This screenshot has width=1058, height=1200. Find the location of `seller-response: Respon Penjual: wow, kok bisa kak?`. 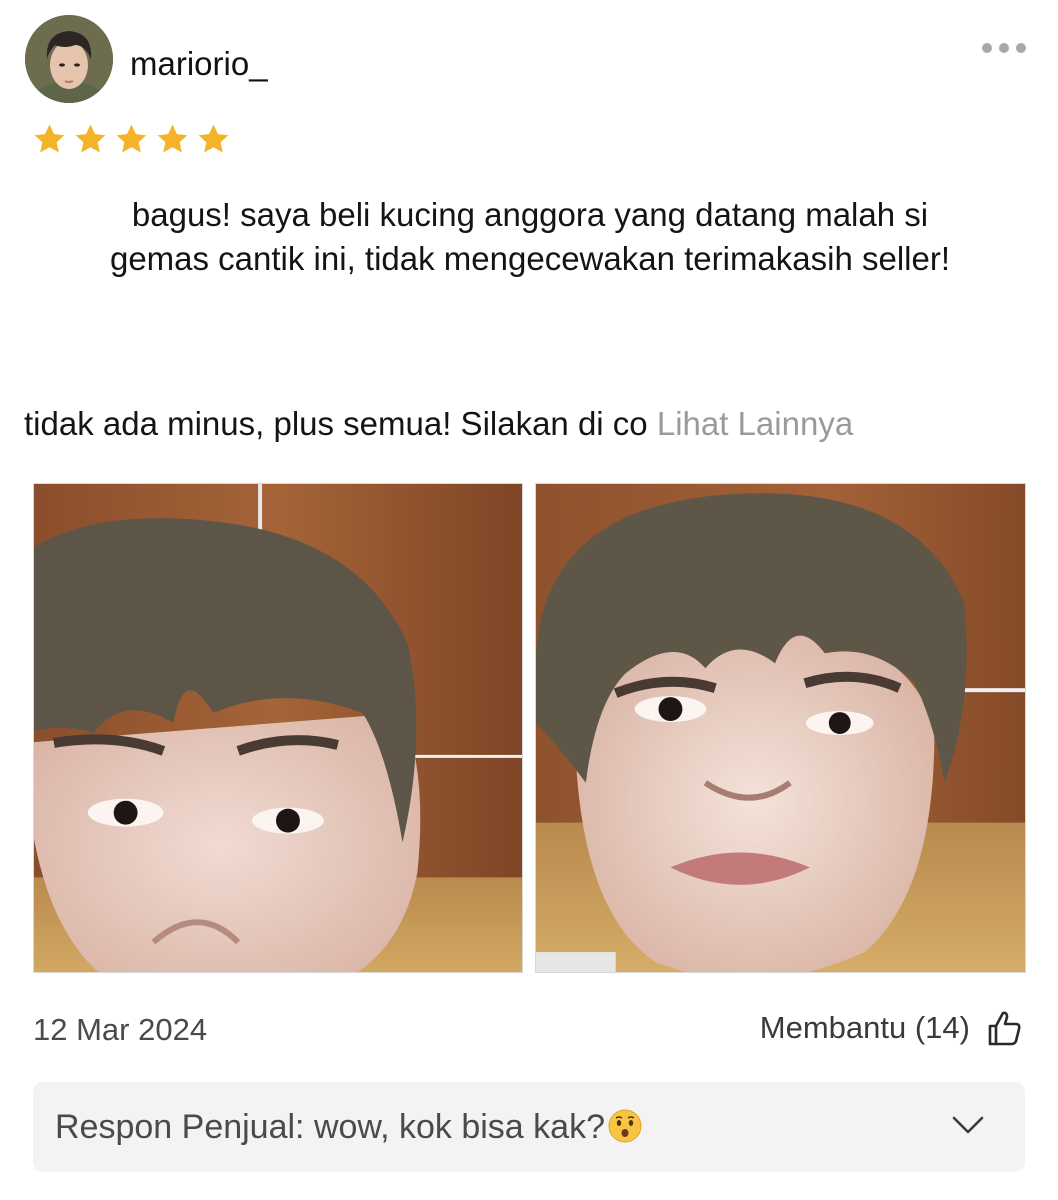

seller-response: Respon Penjual: wow, kok bisa kak? is located at coordinates (529, 1127).